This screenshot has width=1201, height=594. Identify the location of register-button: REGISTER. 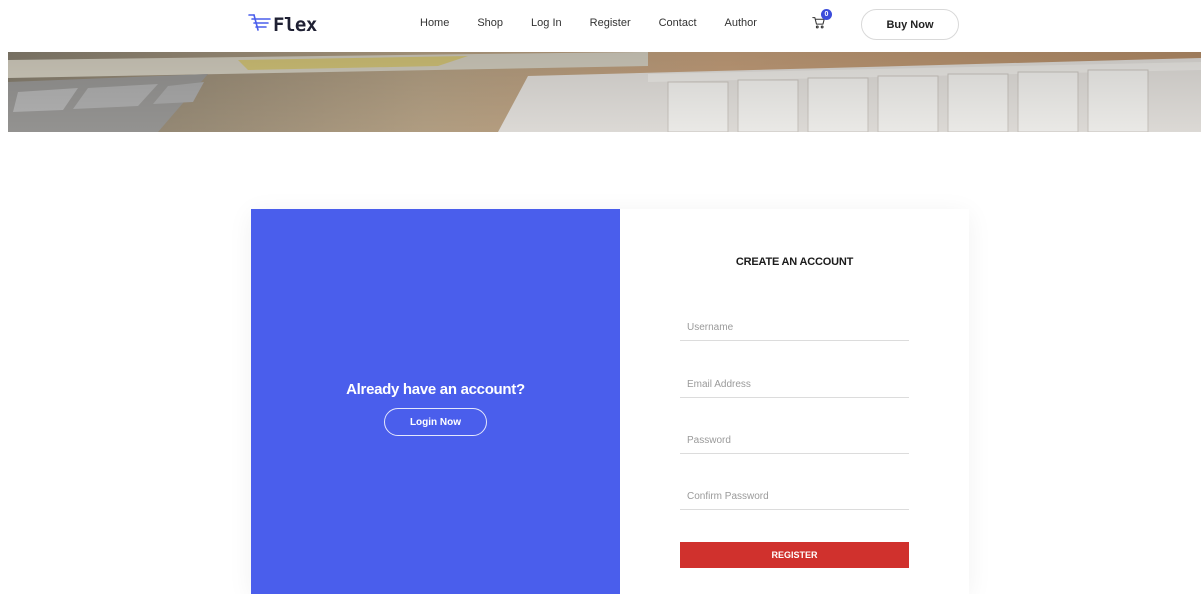
(794, 555).